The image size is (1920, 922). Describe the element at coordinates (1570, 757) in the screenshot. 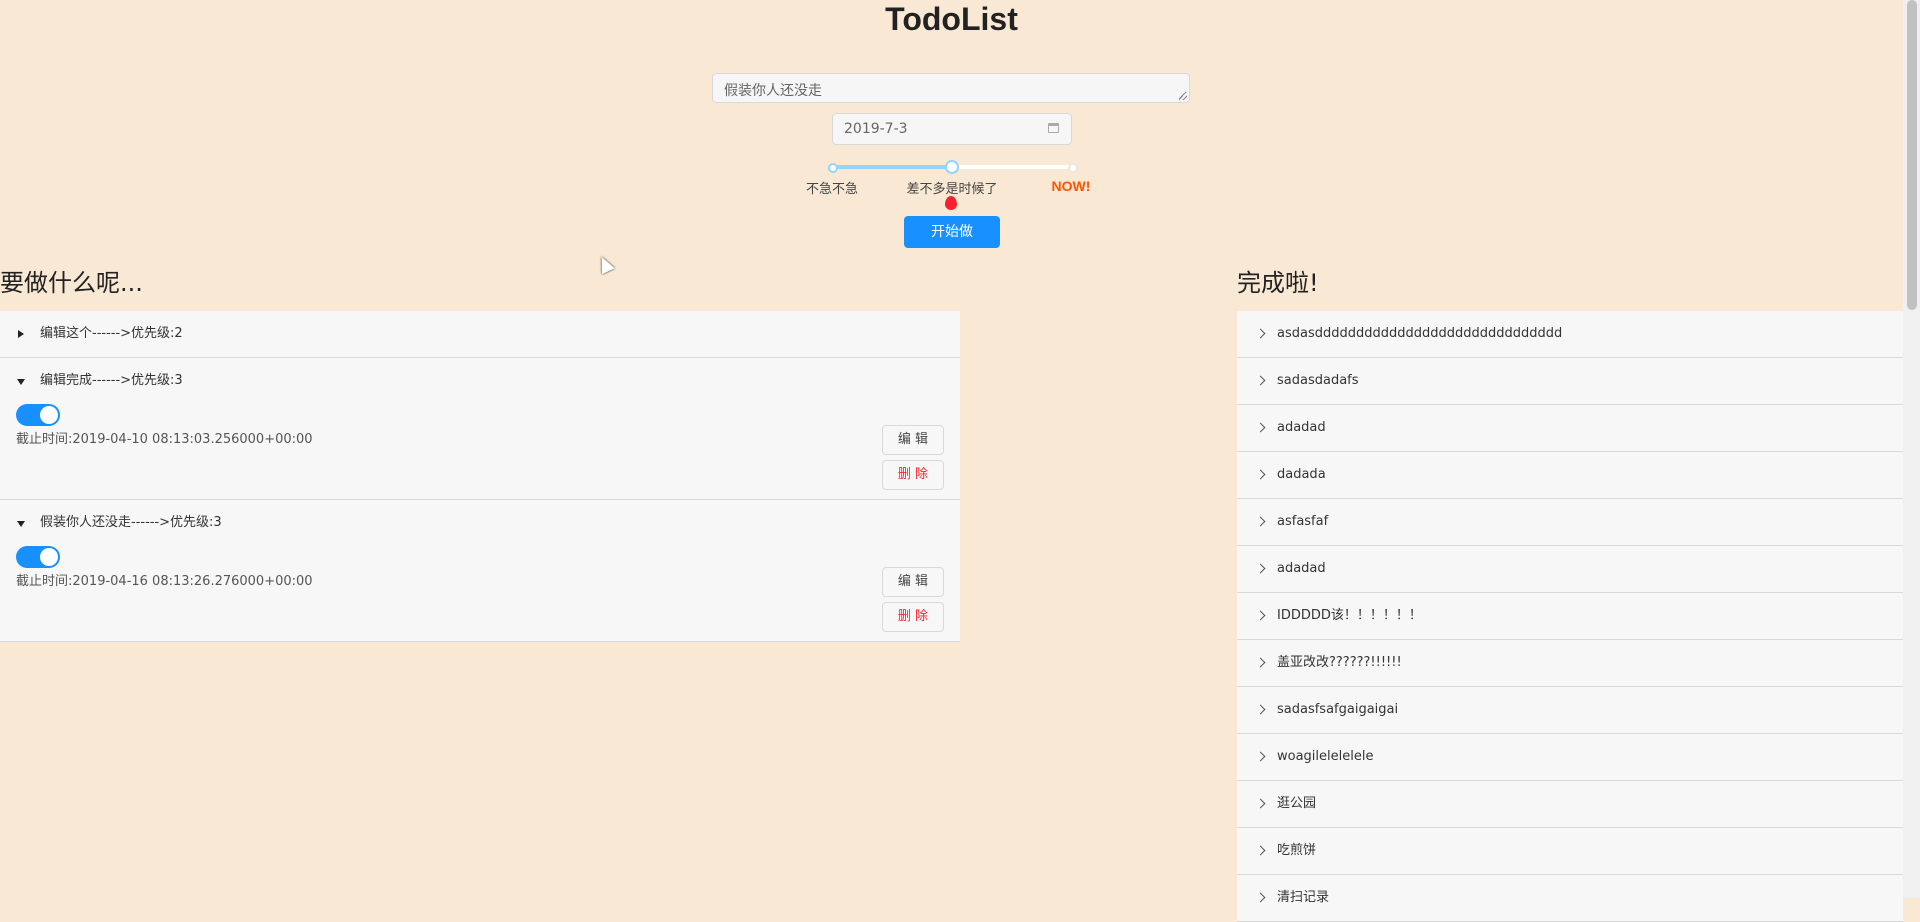

I see `done-item: woagilelelelele` at that location.